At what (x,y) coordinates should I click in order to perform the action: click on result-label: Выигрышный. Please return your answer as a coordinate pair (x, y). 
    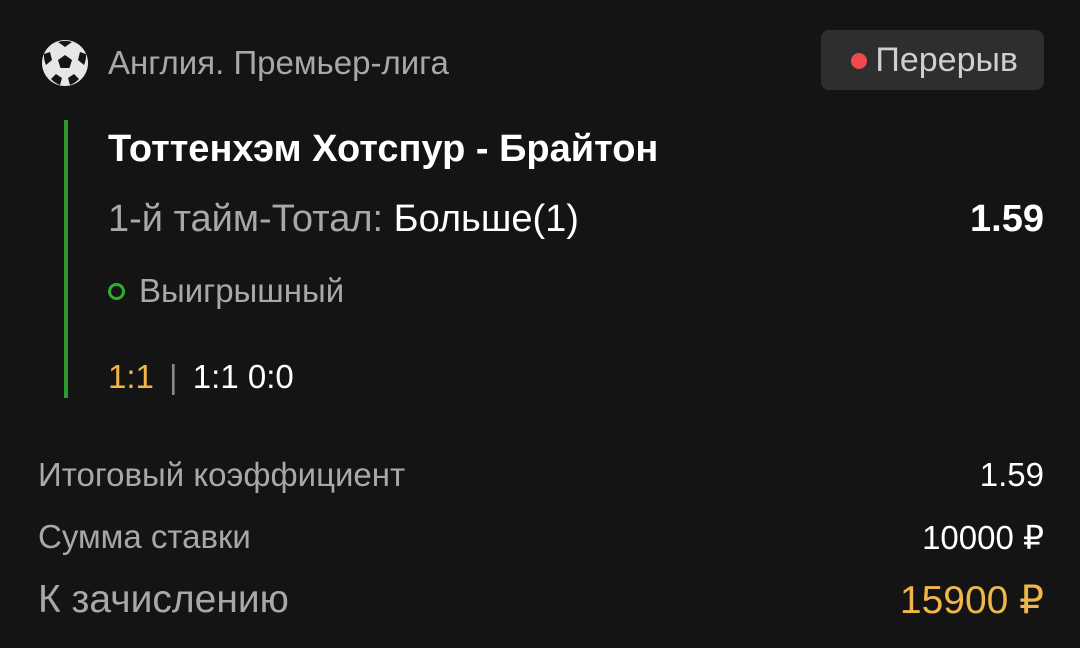
    Looking at the image, I should click on (242, 290).